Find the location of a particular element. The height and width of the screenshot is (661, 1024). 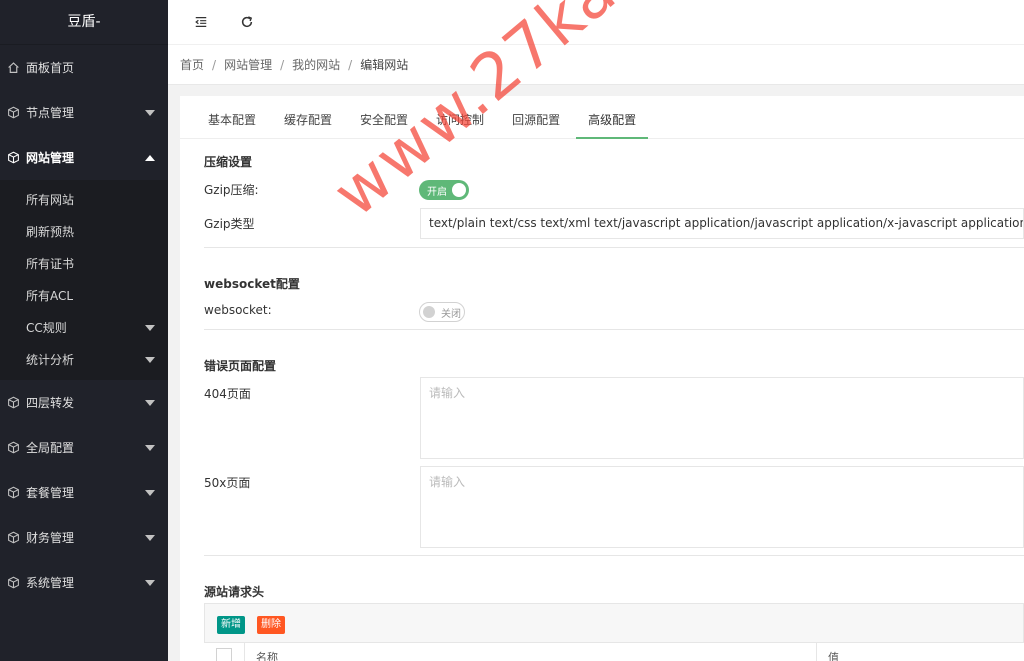

config-tabs: 基本配置 缓存配置 安全配置 访问控制 回源配置 高级配置 is located at coordinates (602, 117).